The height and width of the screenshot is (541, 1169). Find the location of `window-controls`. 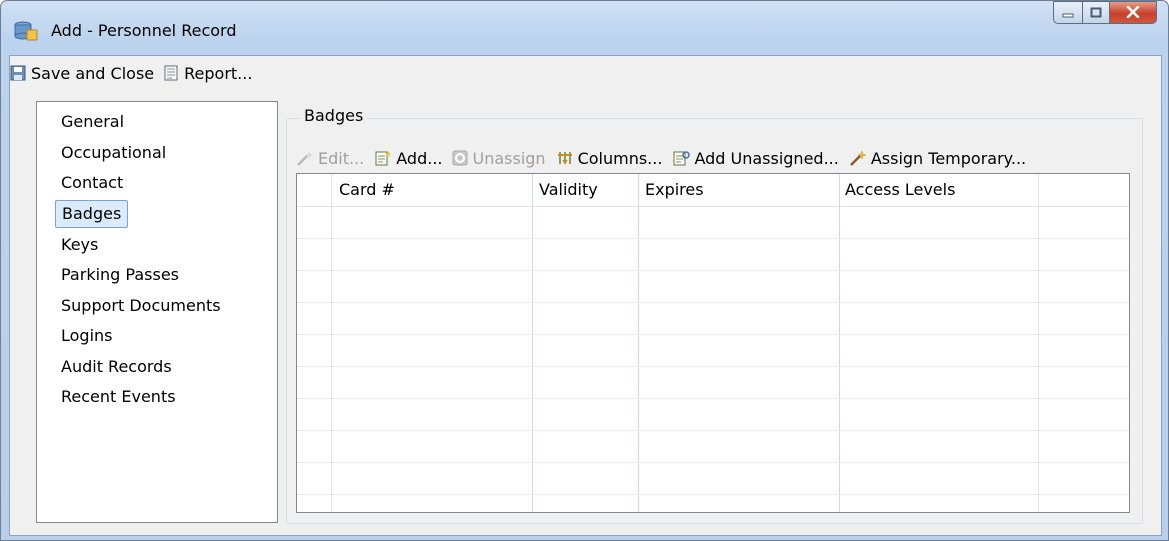

window-controls is located at coordinates (1105, 13).